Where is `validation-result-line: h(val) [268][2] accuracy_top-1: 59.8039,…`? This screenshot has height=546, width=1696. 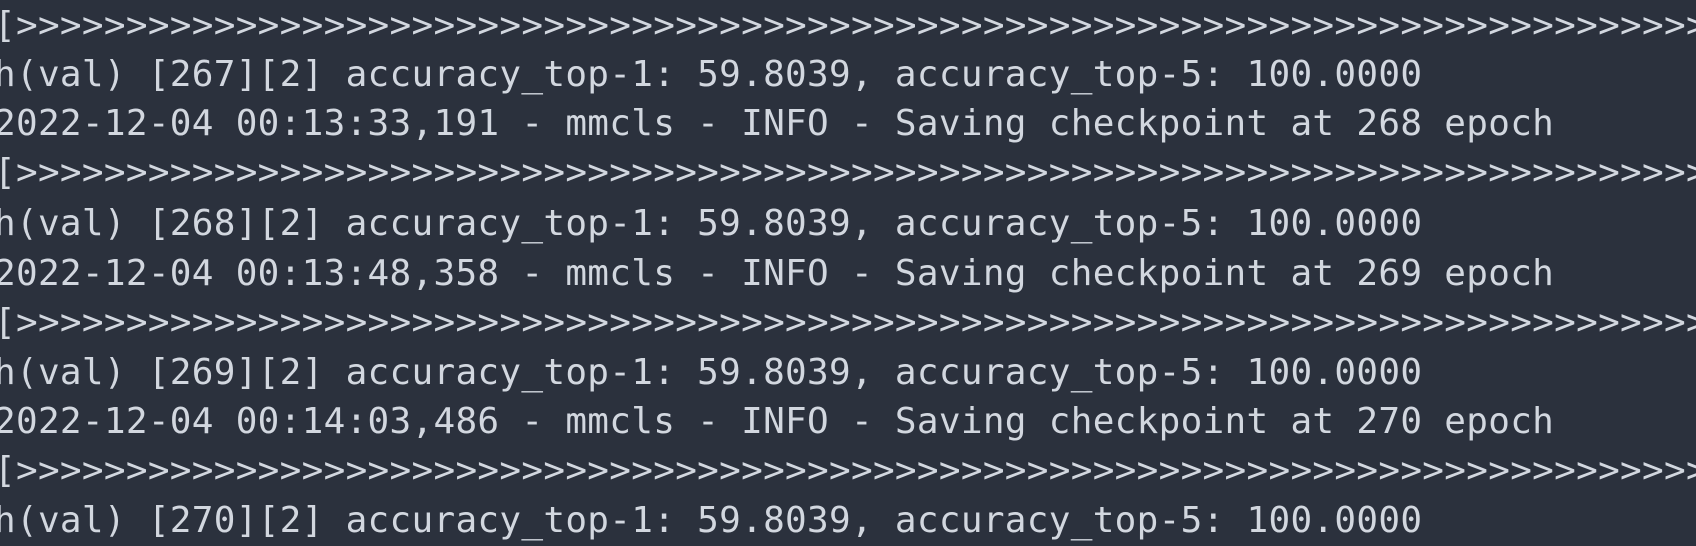 validation-result-line: h(val) [268][2] accuracy_top-1: 59.8039,… is located at coordinates (711, 223).